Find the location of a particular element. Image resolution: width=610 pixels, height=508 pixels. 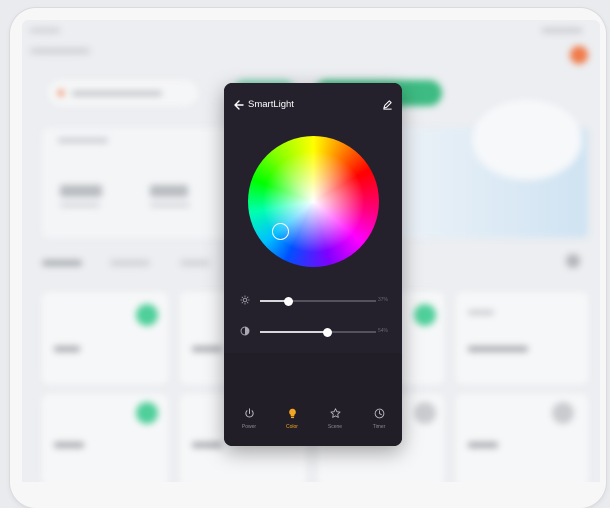

color-picker-handle is located at coordinates (280, 231).